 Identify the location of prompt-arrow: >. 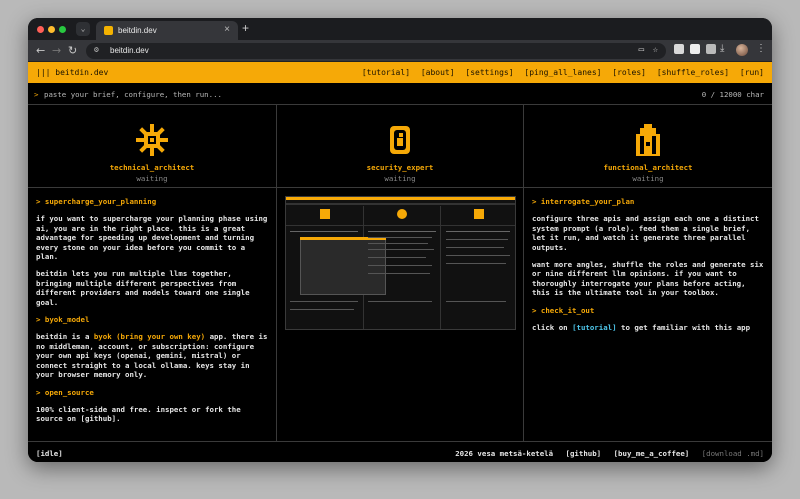
(36, 94).